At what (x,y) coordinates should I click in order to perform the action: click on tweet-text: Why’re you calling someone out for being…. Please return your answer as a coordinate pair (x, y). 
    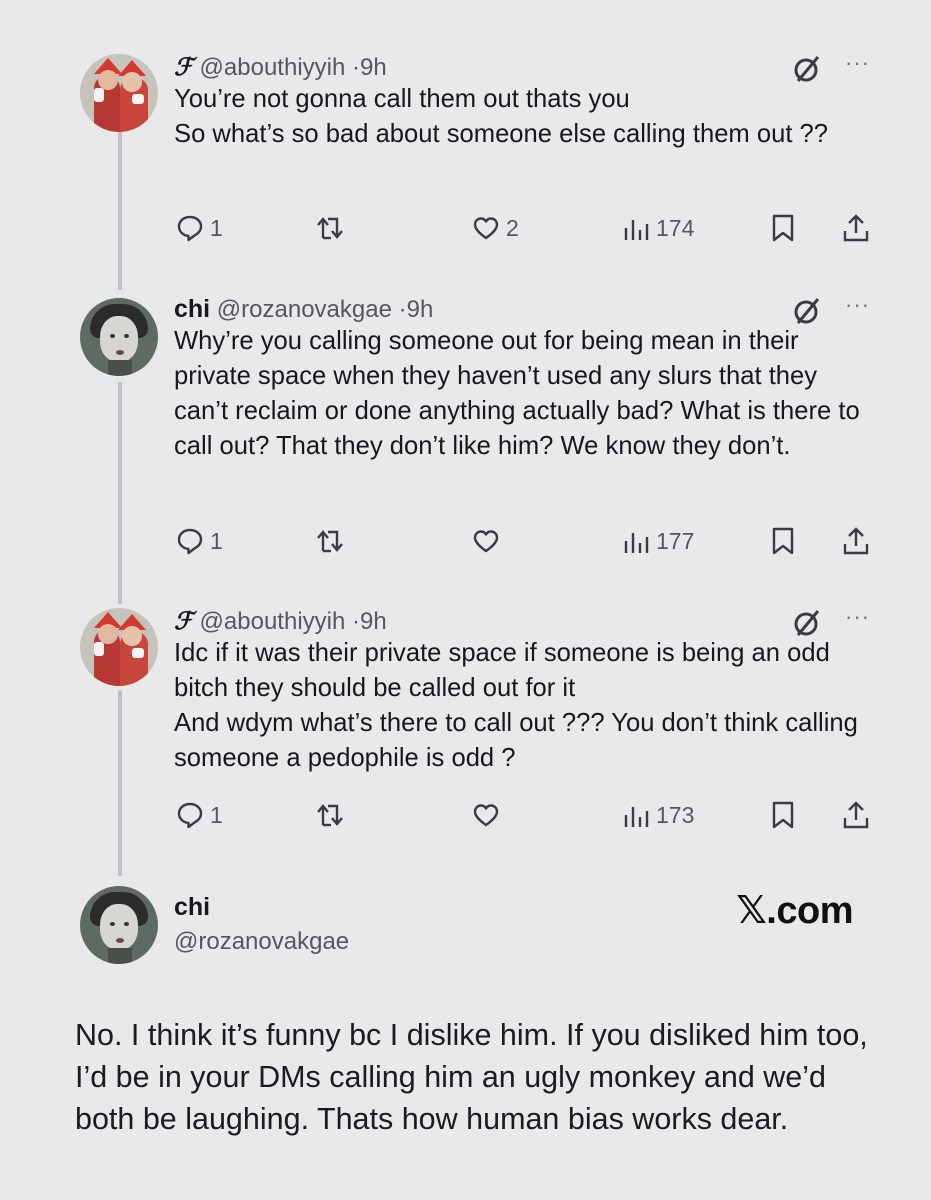
    Looking at the image, I should click on (517, 393).